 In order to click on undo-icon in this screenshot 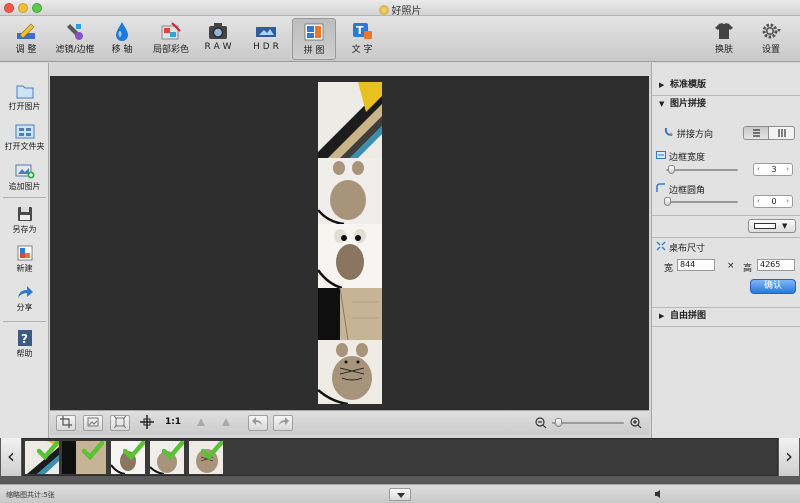, I will do `click(257, 421)`.